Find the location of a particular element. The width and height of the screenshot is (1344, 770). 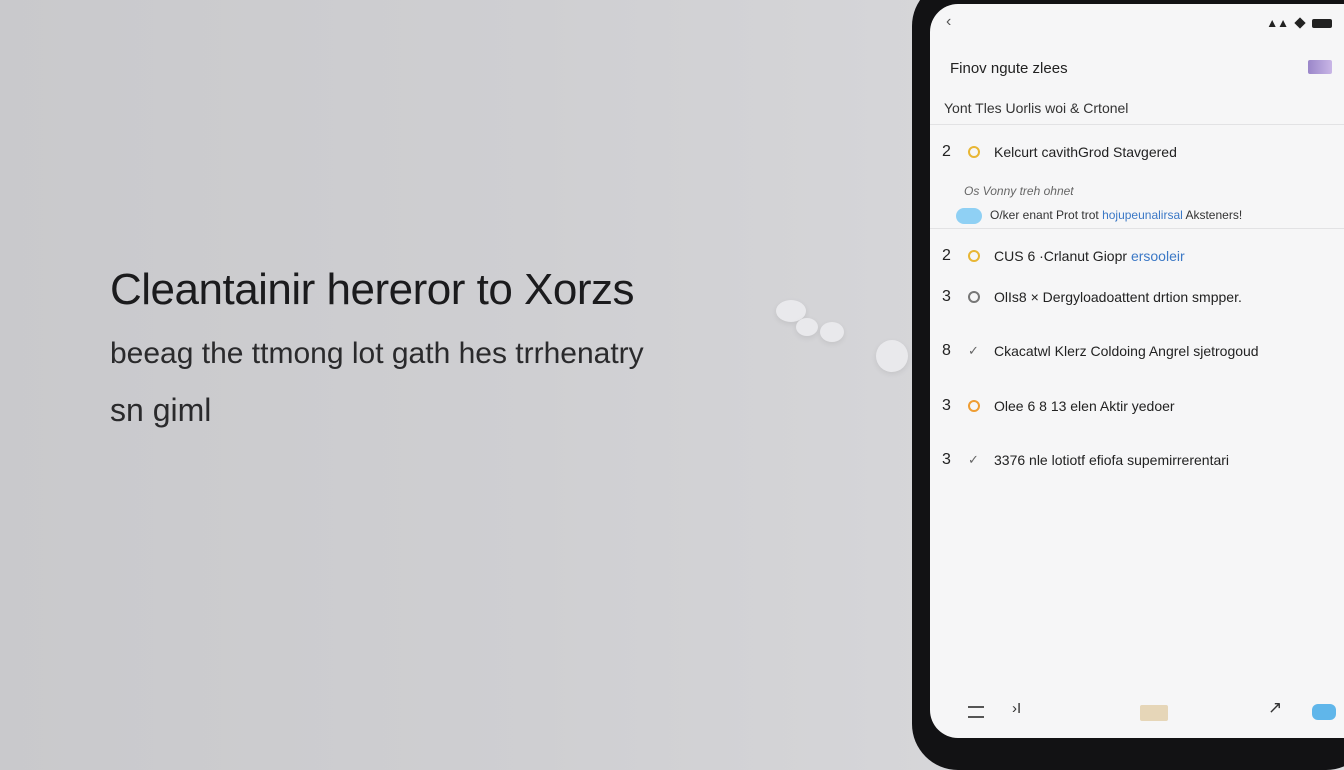

list-item: 2 Kelcurt cavithGrod Stavgered is located at coordinates (1137, 152).